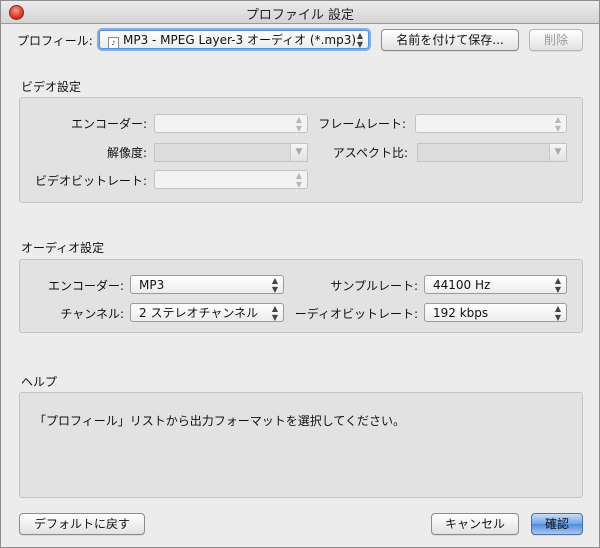 This screenshot has height=548, width=600. What do you see at coordinates (495, 312) in the screenshot?
I see `audio-bitrate-select: 192 kbps ▲ ▼` at bounding box center [495, 312].